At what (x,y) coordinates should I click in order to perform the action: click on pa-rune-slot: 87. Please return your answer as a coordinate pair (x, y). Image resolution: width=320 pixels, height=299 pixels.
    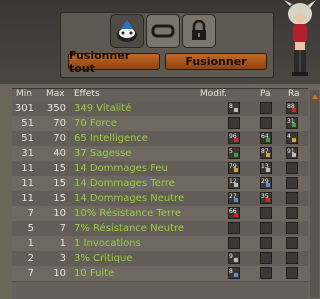
    Looking at the image, I should click on (266, 153).